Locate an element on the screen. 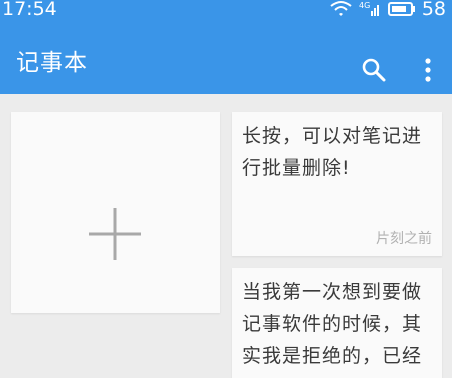 The width and height of the screenshot is (452, 378). search-icon is located at coordinates (374, 70).